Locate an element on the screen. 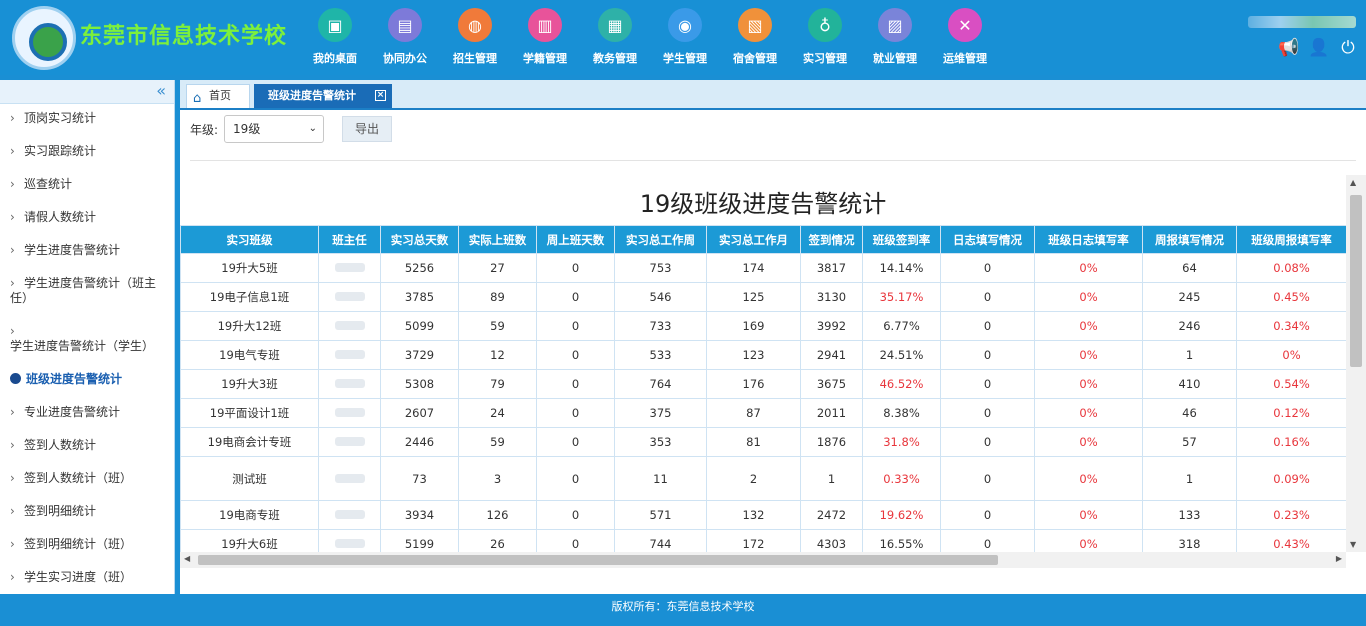 Image resolution: width=1366 pixels, height=626 pixels. sidebar-item: › 学生实习进度（班） is located at coordinates (87, 577).